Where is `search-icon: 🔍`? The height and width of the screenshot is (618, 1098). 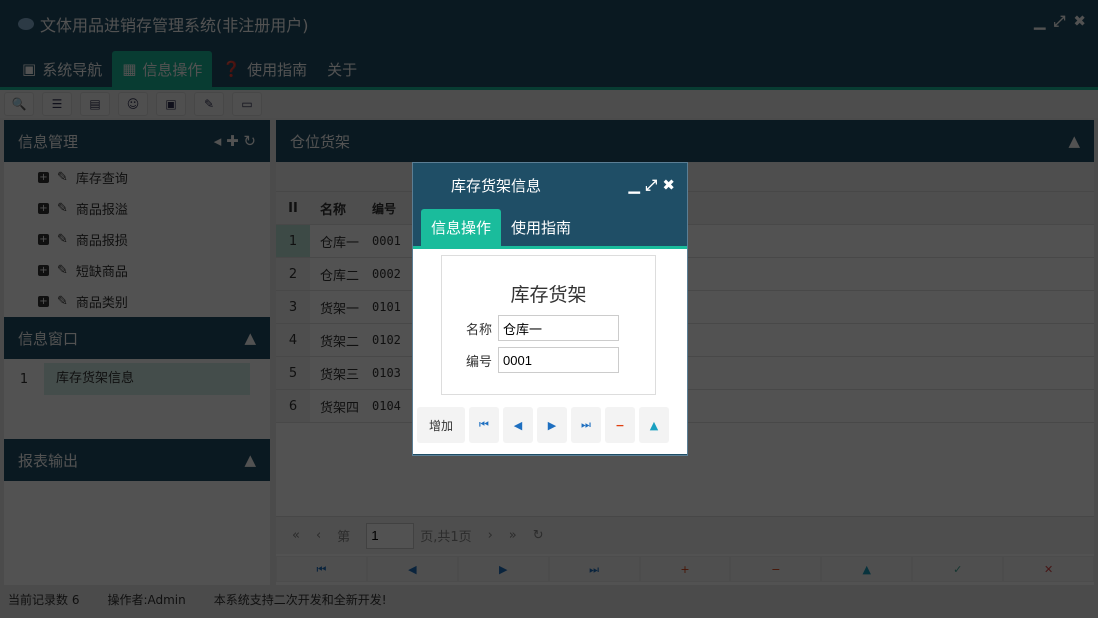
search-icon: 🔍 is located at coordinates (19, 104).